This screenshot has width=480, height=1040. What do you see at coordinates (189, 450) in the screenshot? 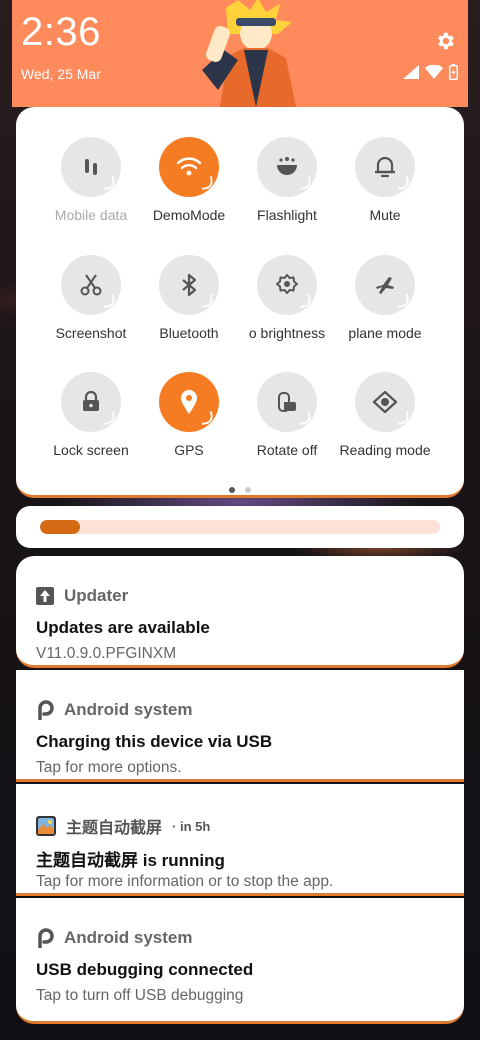
I see `tile-label: GPS` at bounding box center [189, 450].